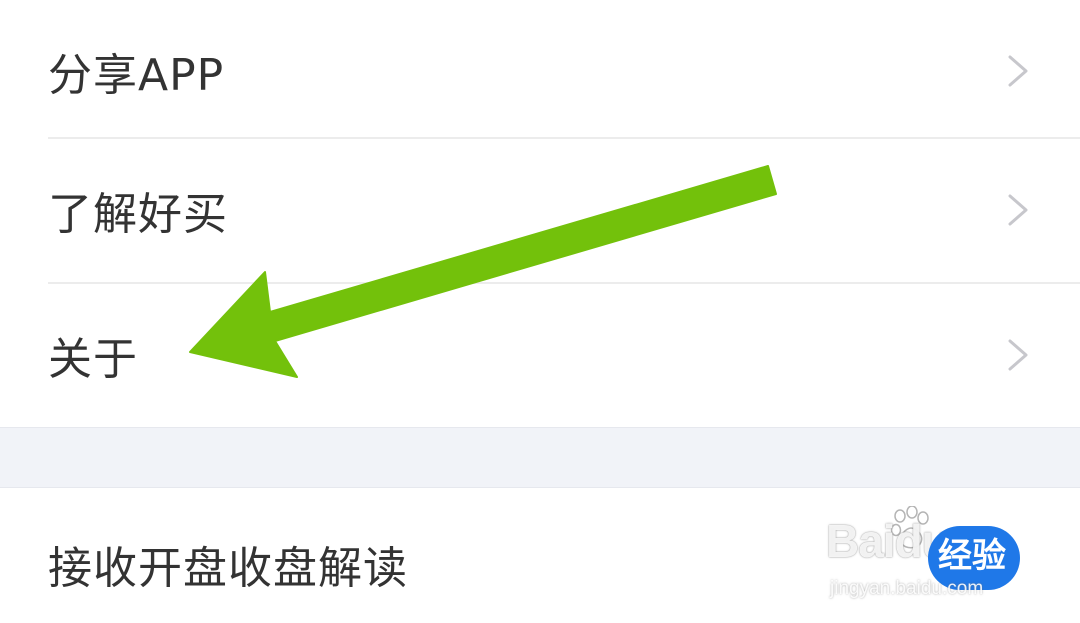 This screenshot has height=623, width=1080. I want to click on menu-item-label: 分享APP, so click(136, 75).